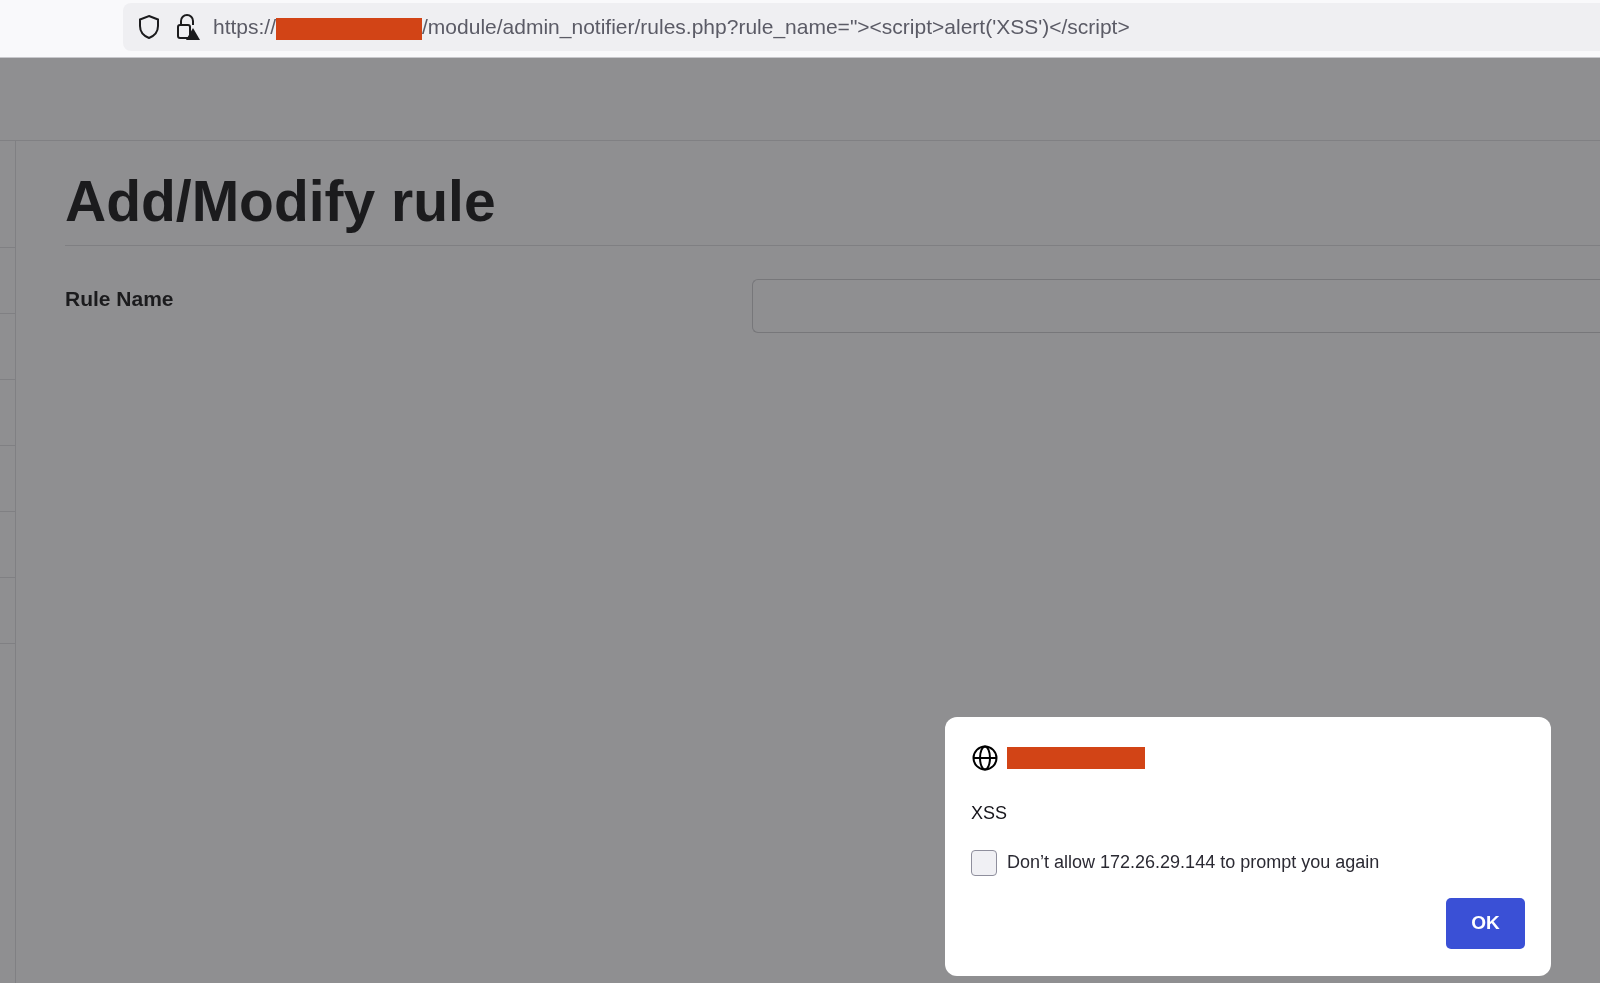 The height and width of the screenshot is (983, 1600). Describe the element at coordinates (1176, 306) in the screenshot. I see `input-field` at that location.